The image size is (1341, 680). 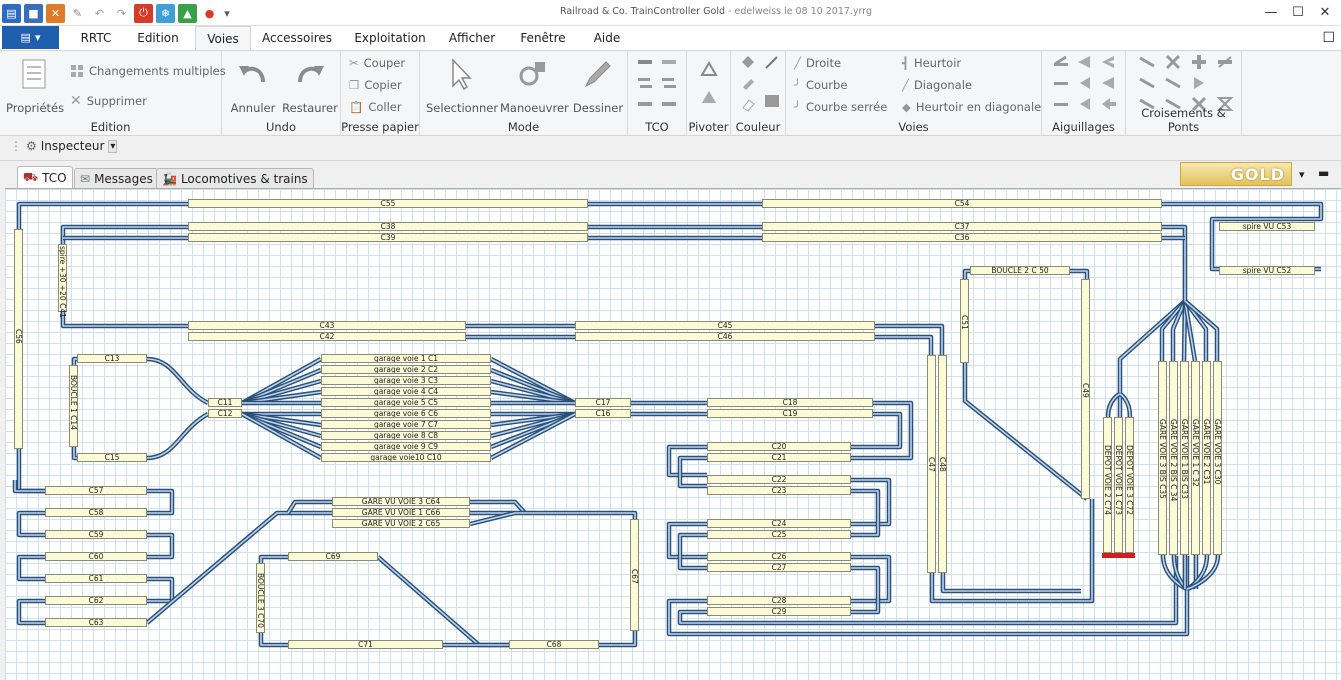 I want to click on switch-y-icon, so click(x=1109, y=62).